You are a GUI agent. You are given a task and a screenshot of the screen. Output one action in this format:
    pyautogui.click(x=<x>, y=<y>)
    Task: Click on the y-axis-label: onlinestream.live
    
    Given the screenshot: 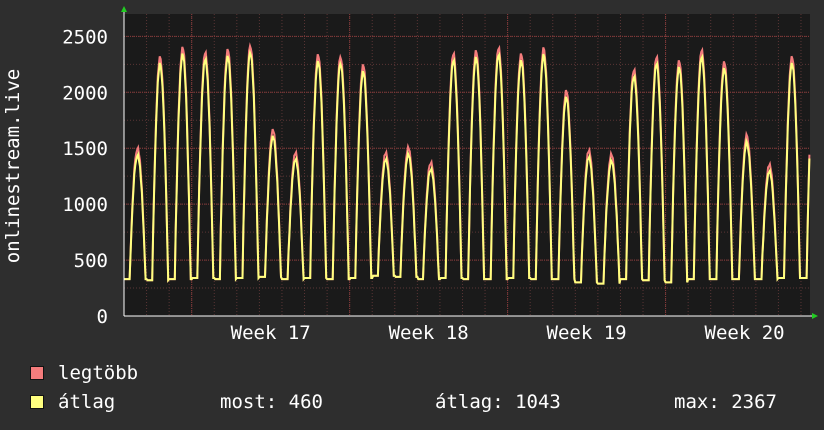 What is the action you would take?
    pyautogui.click(x=13, y=166)
    